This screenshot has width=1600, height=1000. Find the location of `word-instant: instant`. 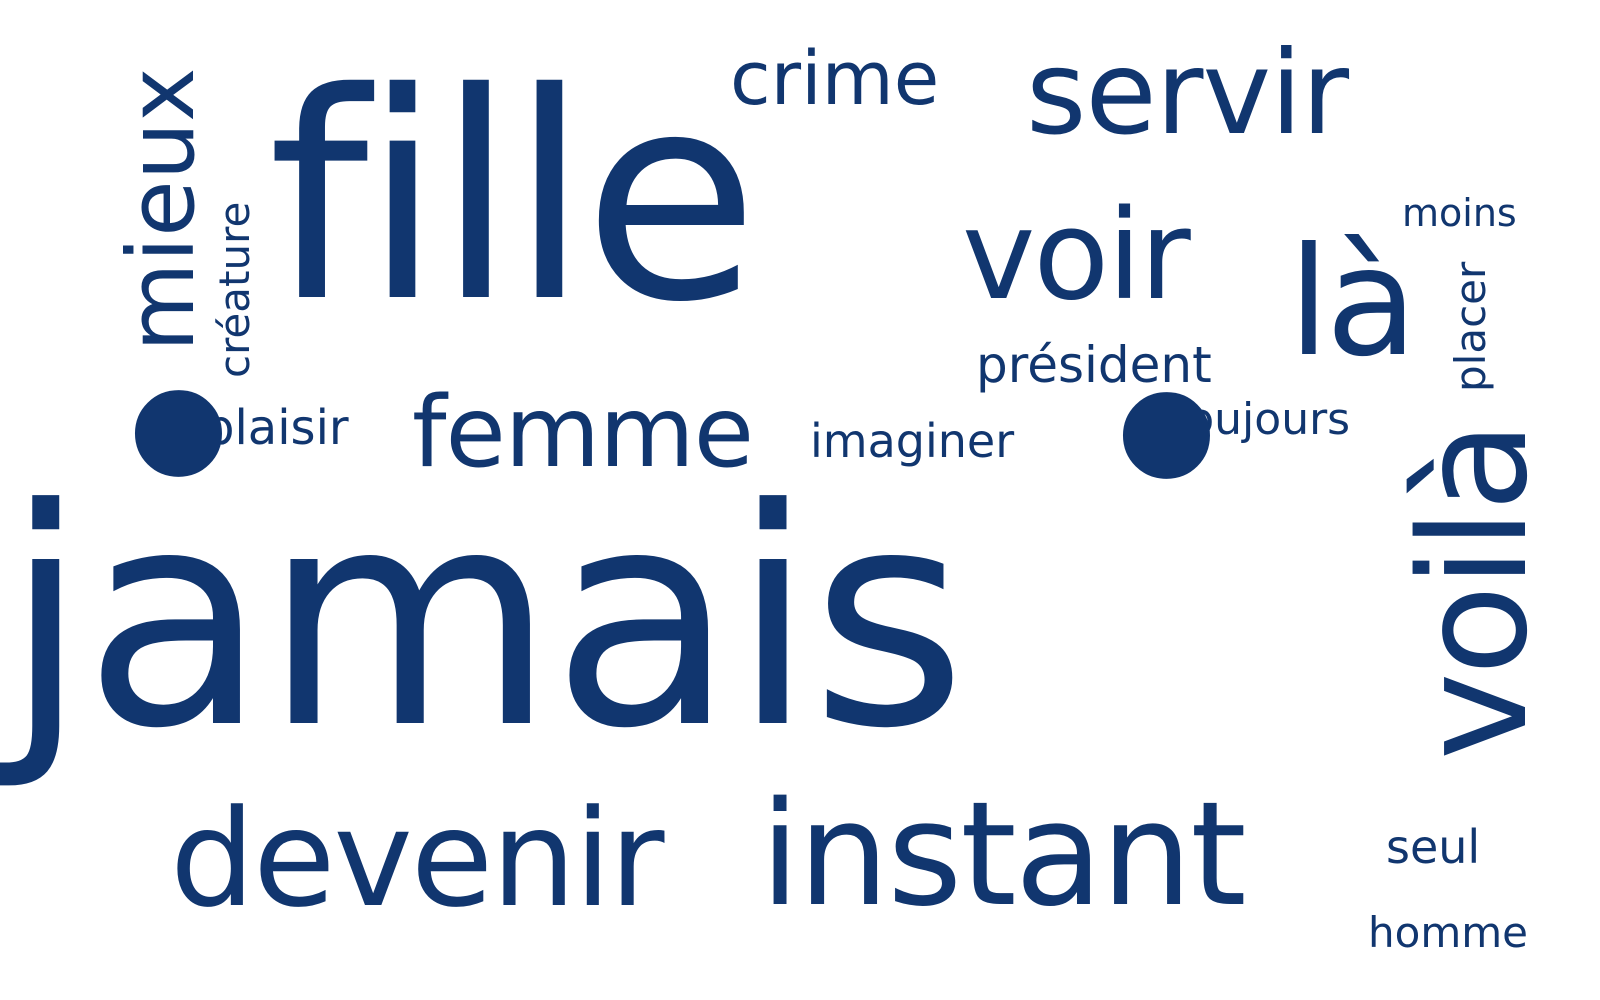

word-instant: instant is located at coordinates (1003, 854).